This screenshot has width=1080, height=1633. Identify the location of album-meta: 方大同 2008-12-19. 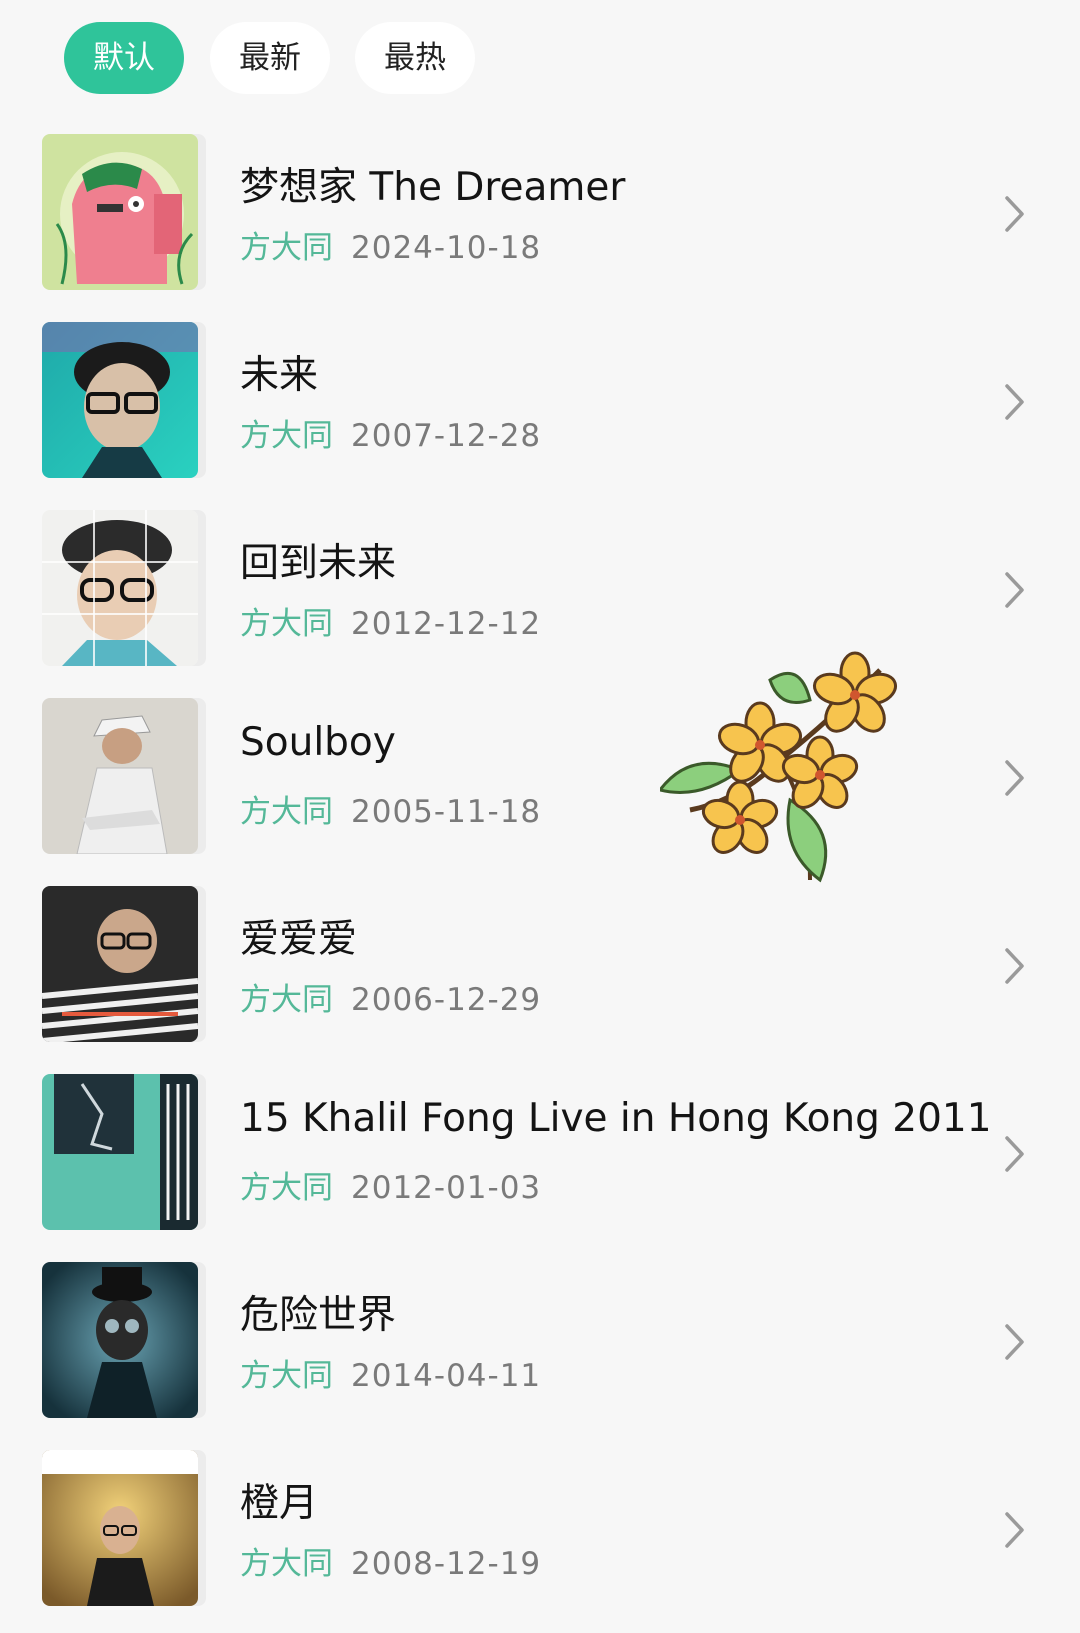
(390, 1560).